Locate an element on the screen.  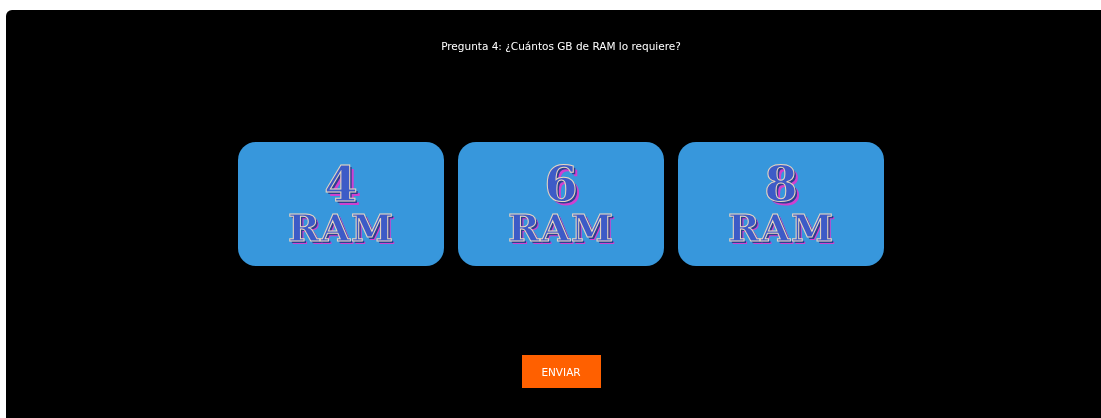
question-text: Pregunta 4: ¿Cuántos GB de RAM lo requiere? is located at coordinates (561, 46).